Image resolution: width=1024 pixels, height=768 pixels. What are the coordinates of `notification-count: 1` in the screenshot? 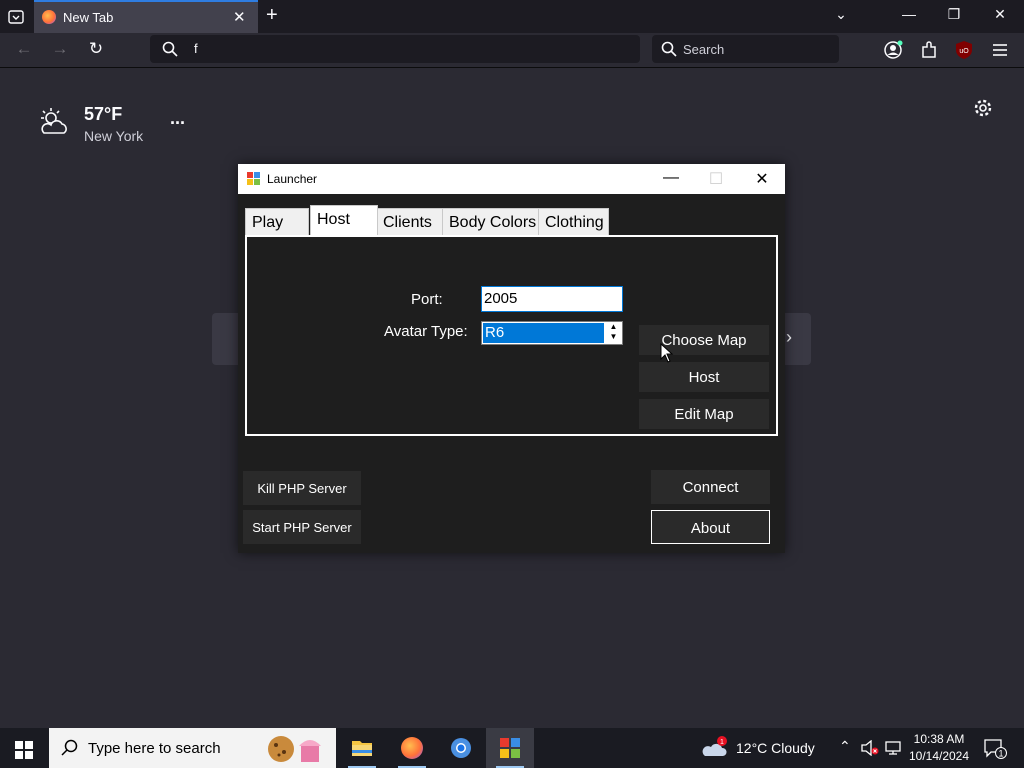 It's located at (1000, 754).